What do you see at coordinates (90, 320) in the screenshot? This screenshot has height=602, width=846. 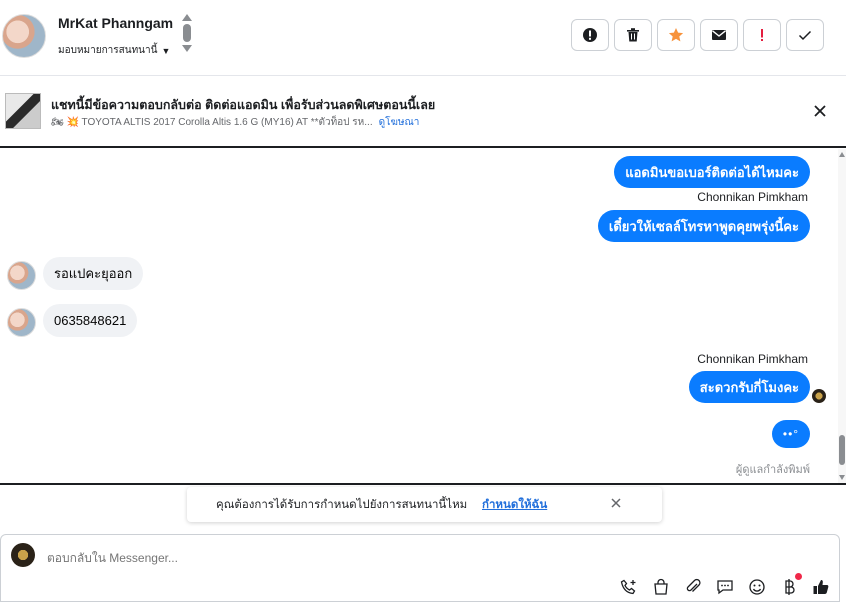 I see `incoming-message: 0635848621` at bounding box center [90, 320].